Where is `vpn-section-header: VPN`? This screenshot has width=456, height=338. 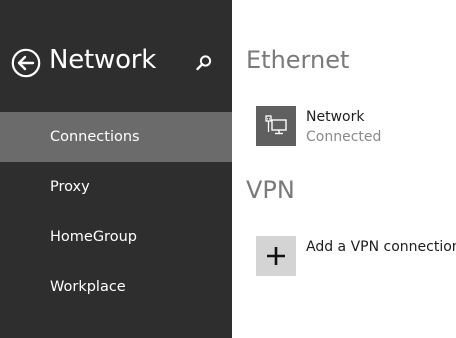 vpn-section-header: VPN is located at coordinates (270, 190).